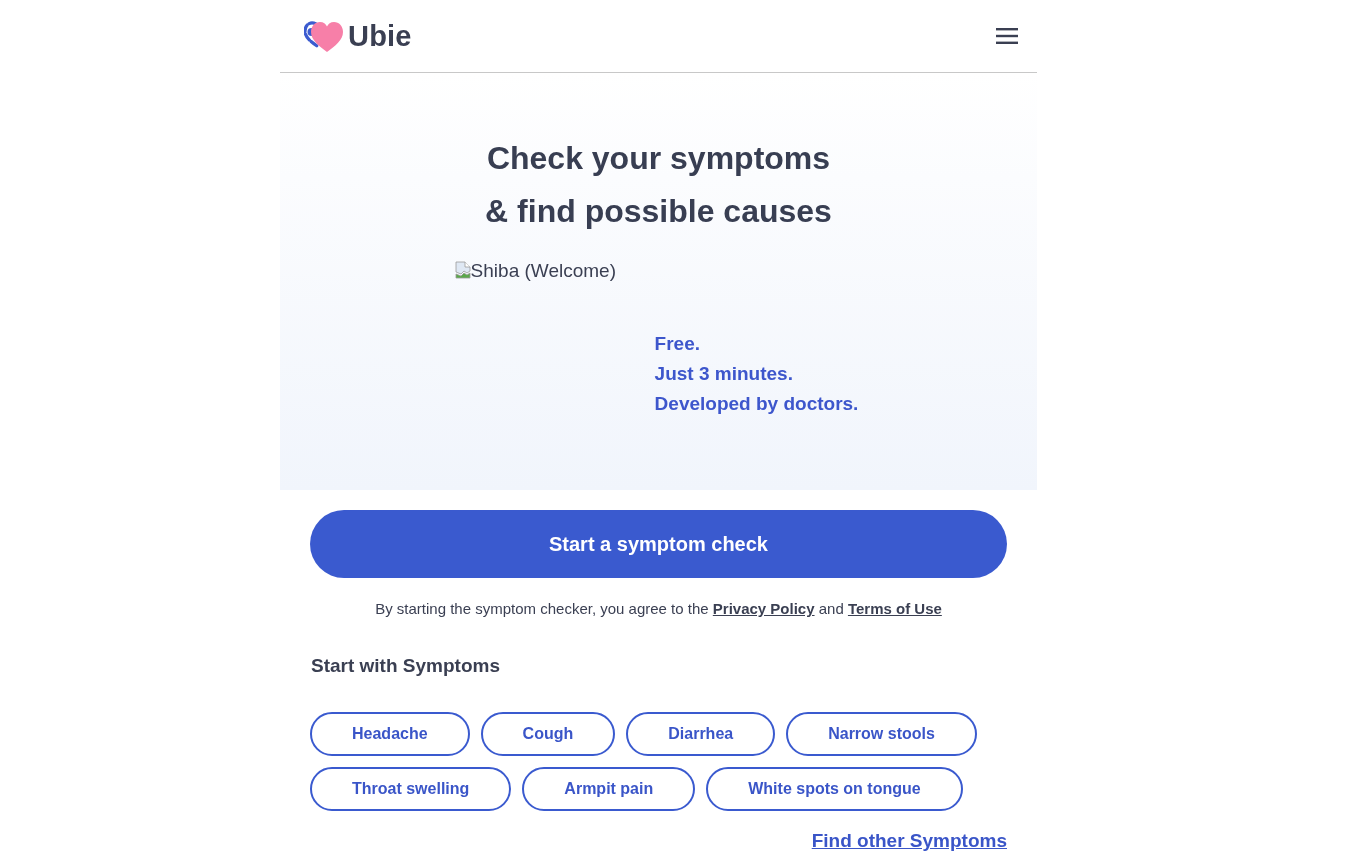 The width and height of the screenshot is (1367, 852). What do you see at coordinates (406, 666) in the screenshot?
I see `section-heading: Start with Symptoms` at bounding box center [406, 666].